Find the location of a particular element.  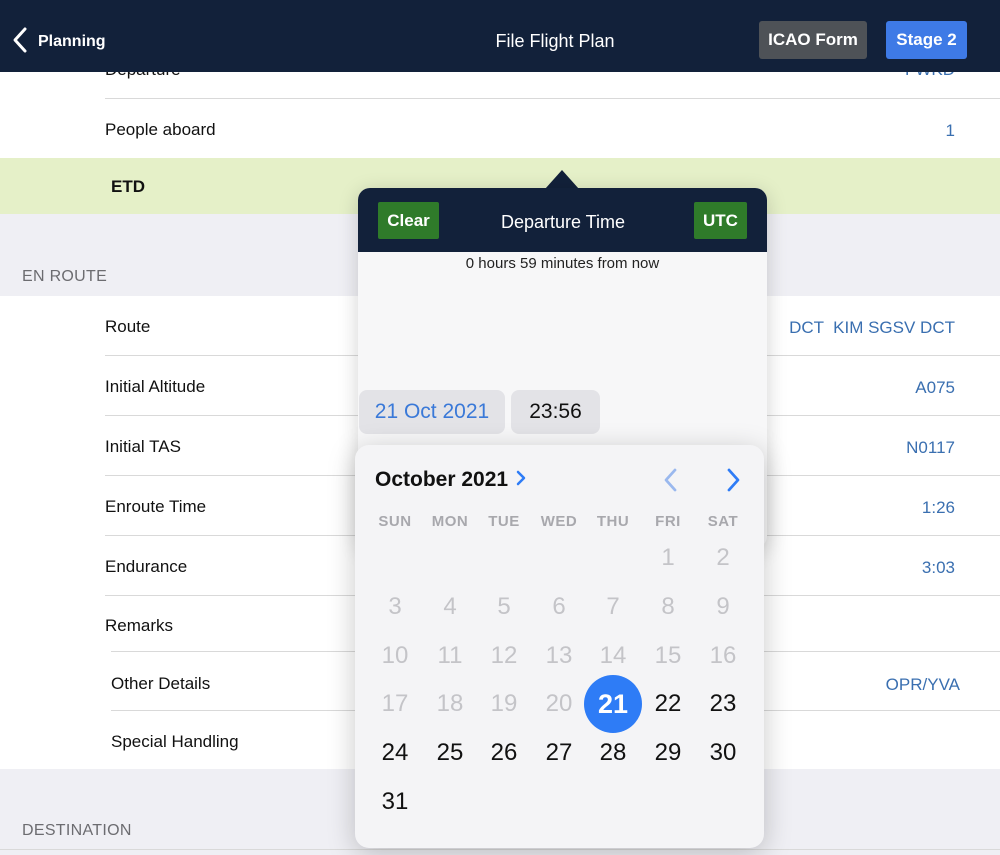

date-picker-button: 21 Oct 2021 is located at coordinates (432, 412).